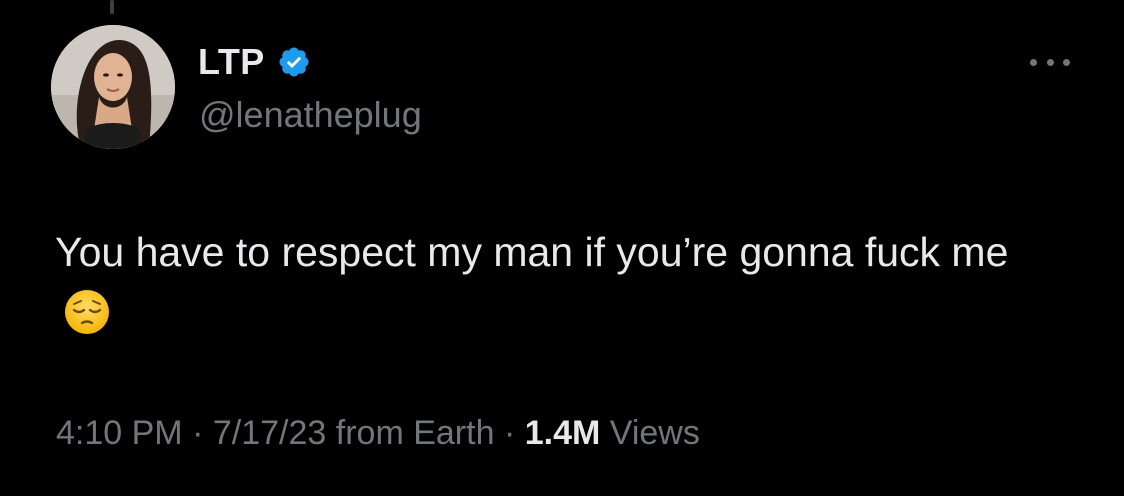 The height and width of the screenshot is (496, 1124). I want to click on avatar, so click(113, 87).